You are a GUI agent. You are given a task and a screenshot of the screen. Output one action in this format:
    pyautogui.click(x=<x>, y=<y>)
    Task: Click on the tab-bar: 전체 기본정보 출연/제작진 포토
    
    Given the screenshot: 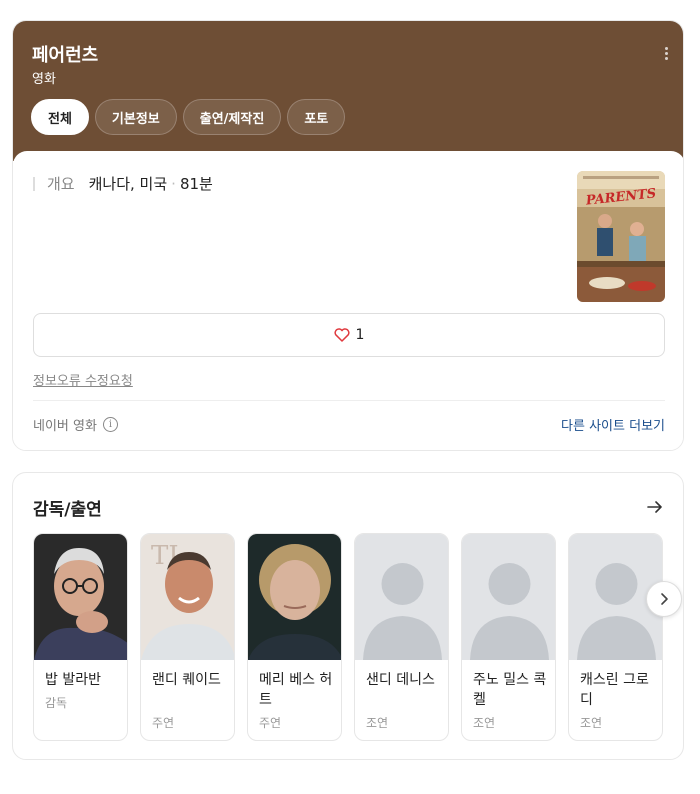 What is the action you would take?
    pyautogui.click(x=188, y=117)
    